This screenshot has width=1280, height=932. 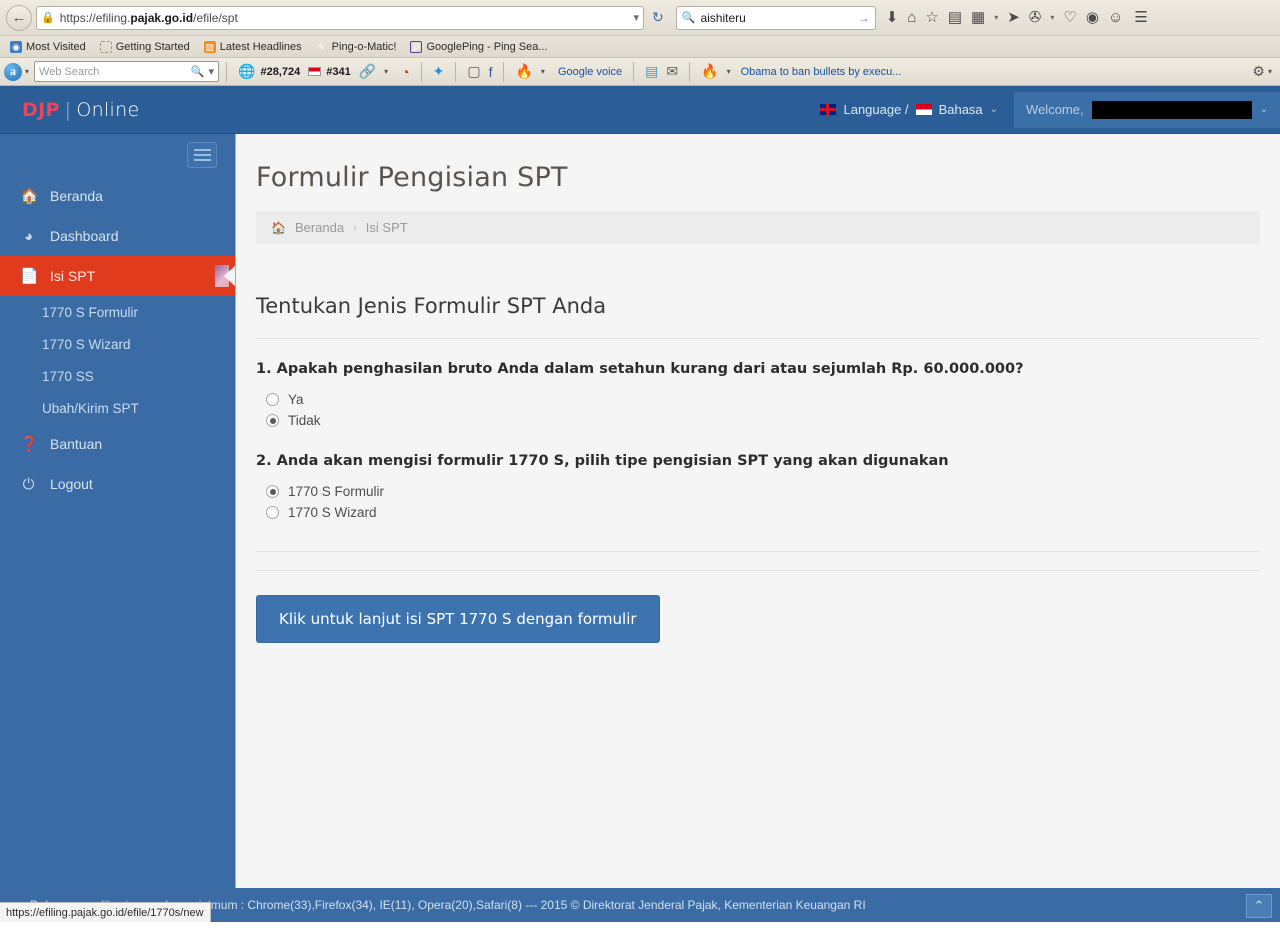 I want to click on radio-tidak, so click(x=272, y=420).